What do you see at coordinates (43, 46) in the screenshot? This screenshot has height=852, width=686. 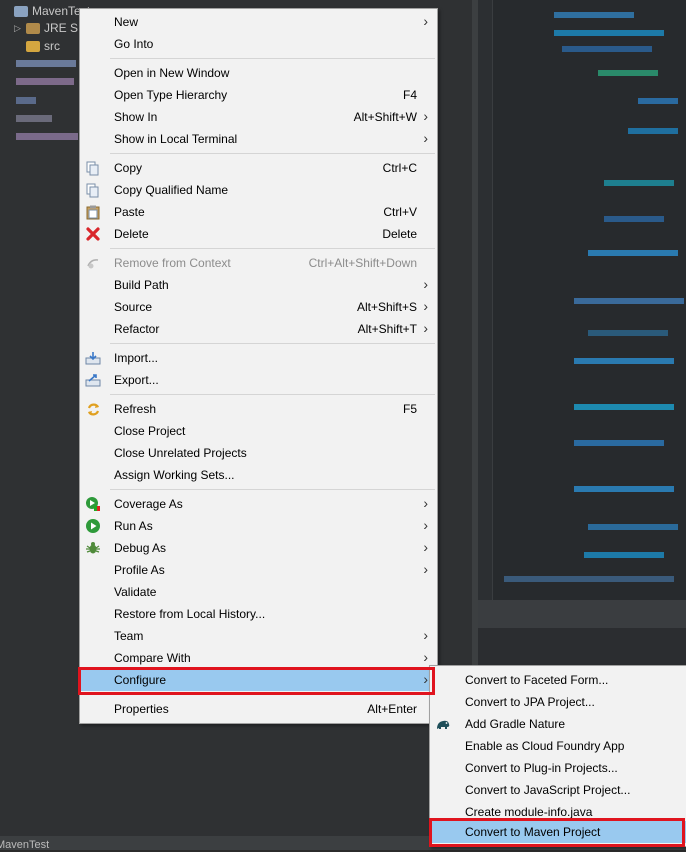 I see `tree-item-src: src` at bounding box center [43, 46].